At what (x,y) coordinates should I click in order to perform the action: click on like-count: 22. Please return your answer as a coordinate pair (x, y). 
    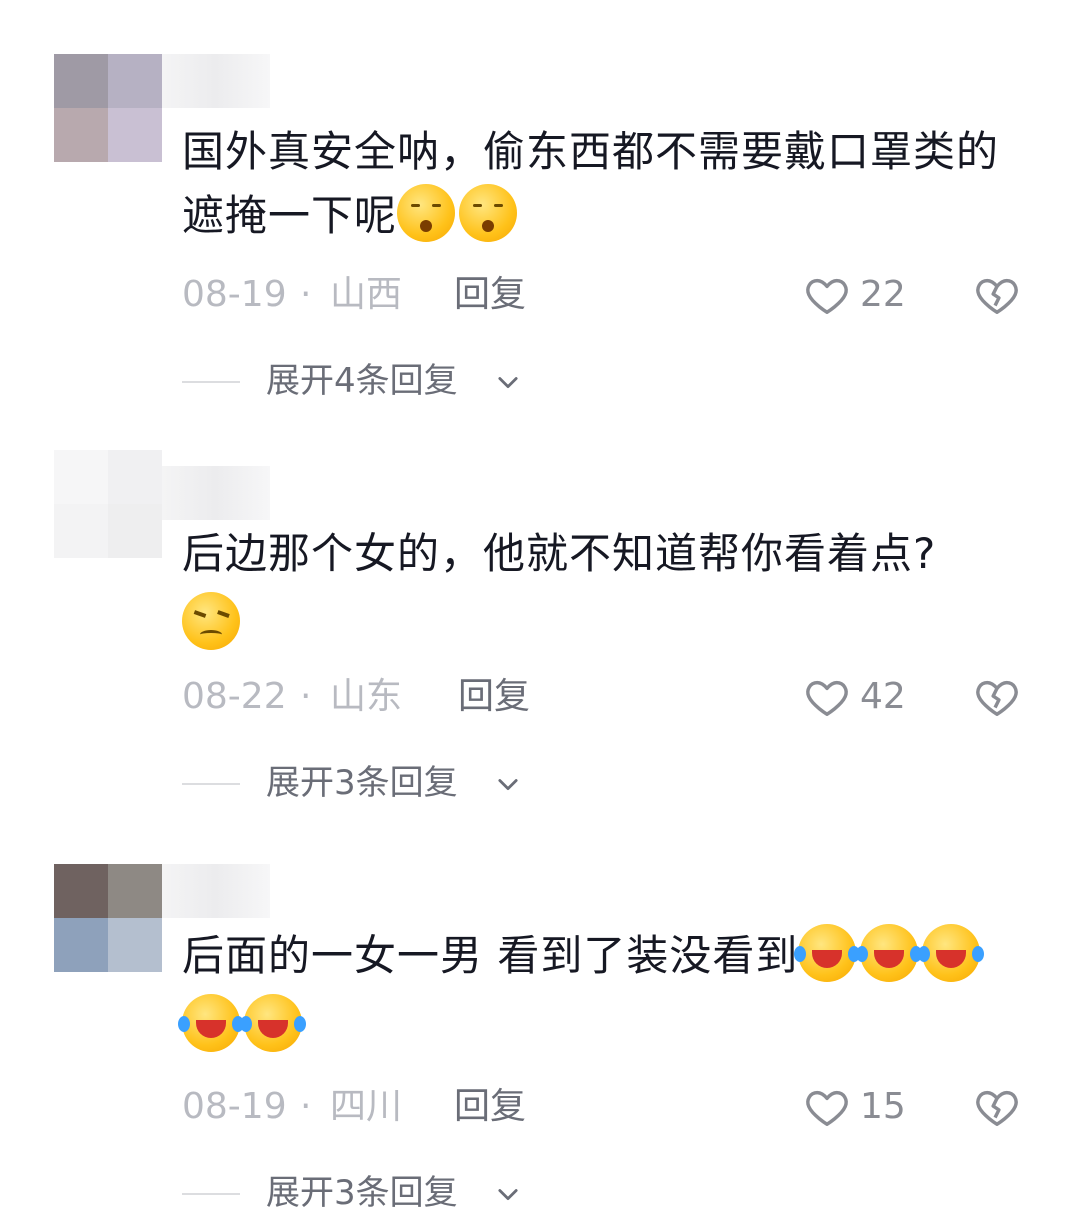
    Looking at the image, I should click on (883, 294).